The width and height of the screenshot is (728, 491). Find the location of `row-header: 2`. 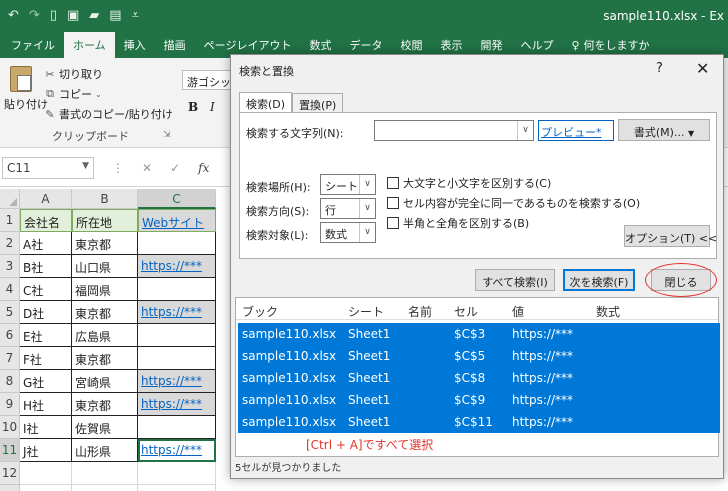

row-header: 2 is located at coordinates (10, 243).